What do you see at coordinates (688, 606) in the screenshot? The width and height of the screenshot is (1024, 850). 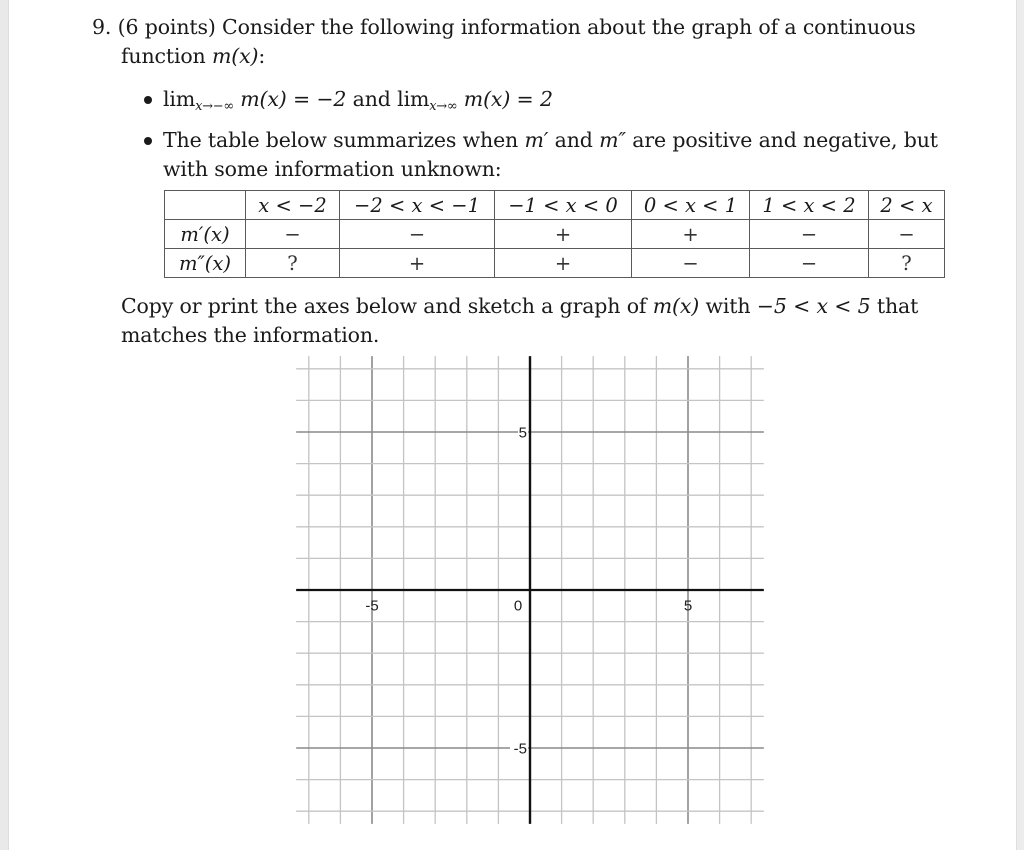 I see `x-tick-label: 5` at bounding box center [688, 606].